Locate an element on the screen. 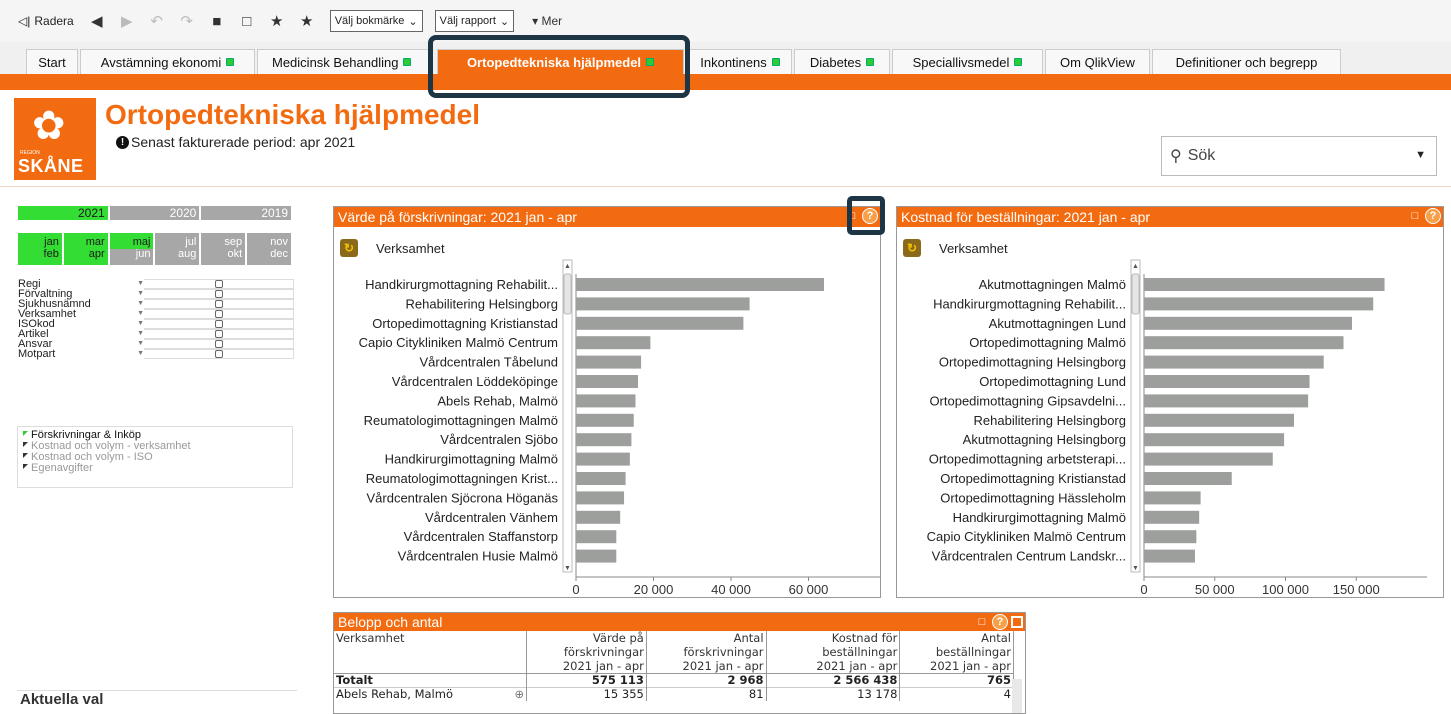  column-header: Verksamhet is located at coordinates (431, 652).